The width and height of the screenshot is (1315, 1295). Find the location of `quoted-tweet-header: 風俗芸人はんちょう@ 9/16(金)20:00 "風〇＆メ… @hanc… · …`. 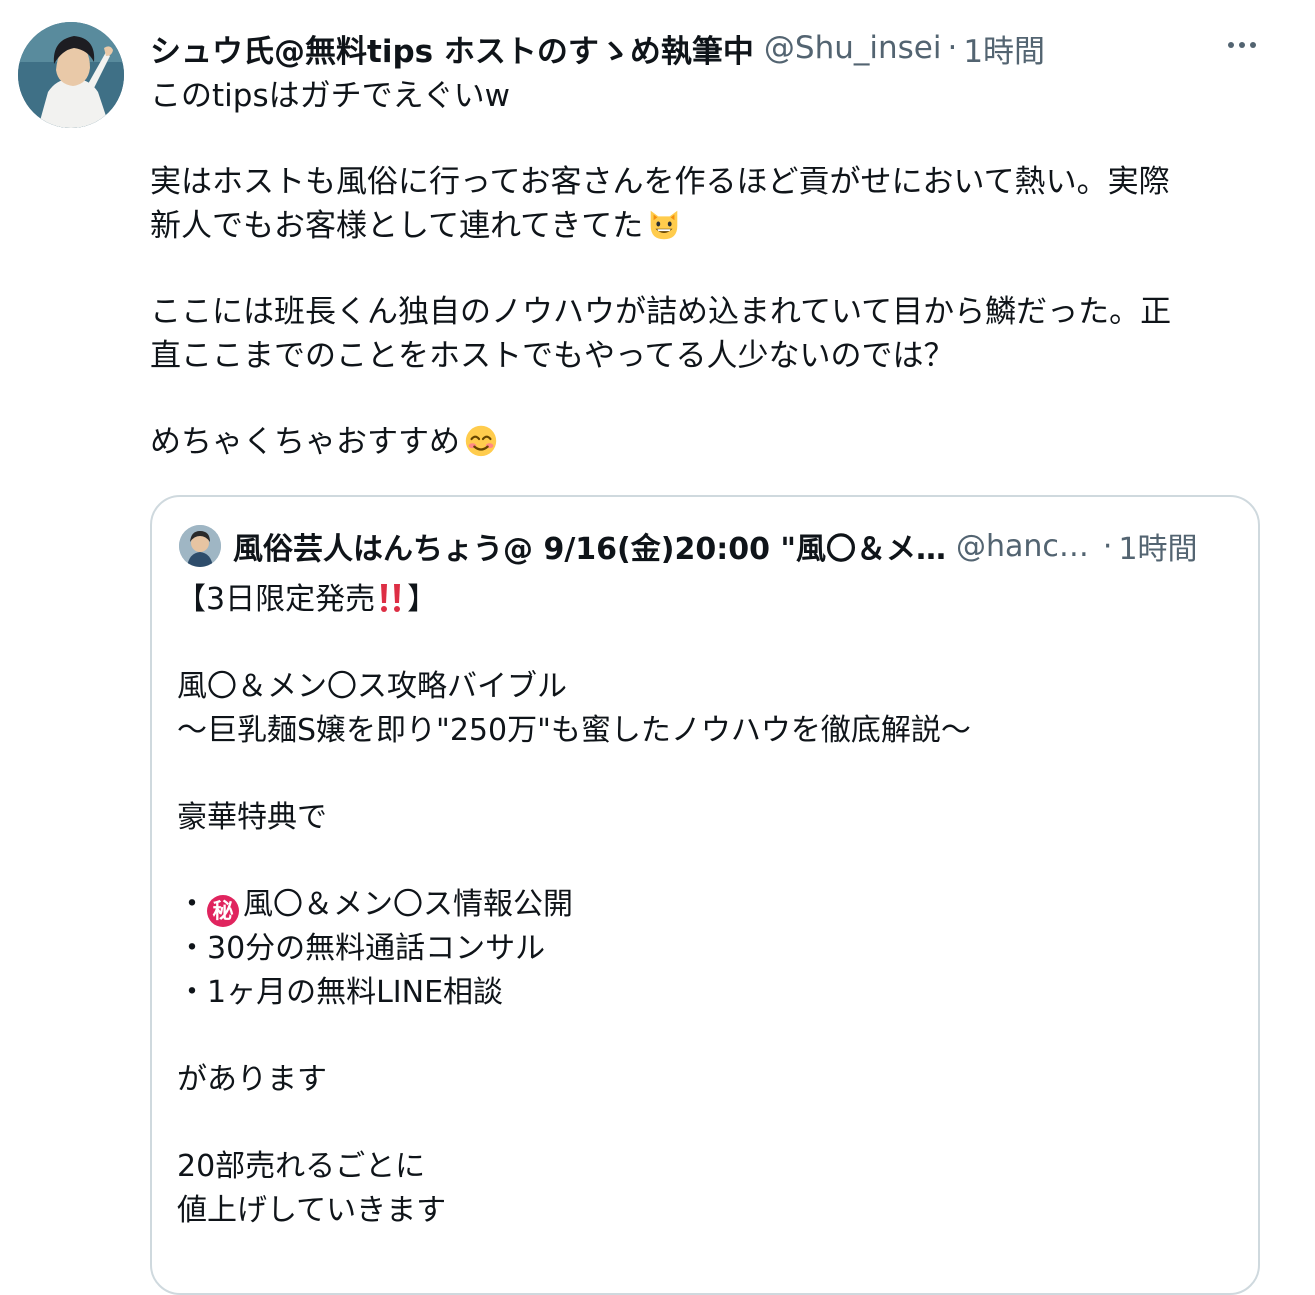

quoted-tweet-header: 風俗芸人はんちょう@ 9/16(金)20:00 "風〇＆メ… @hanc… · … is located at coordinates (709, 546).